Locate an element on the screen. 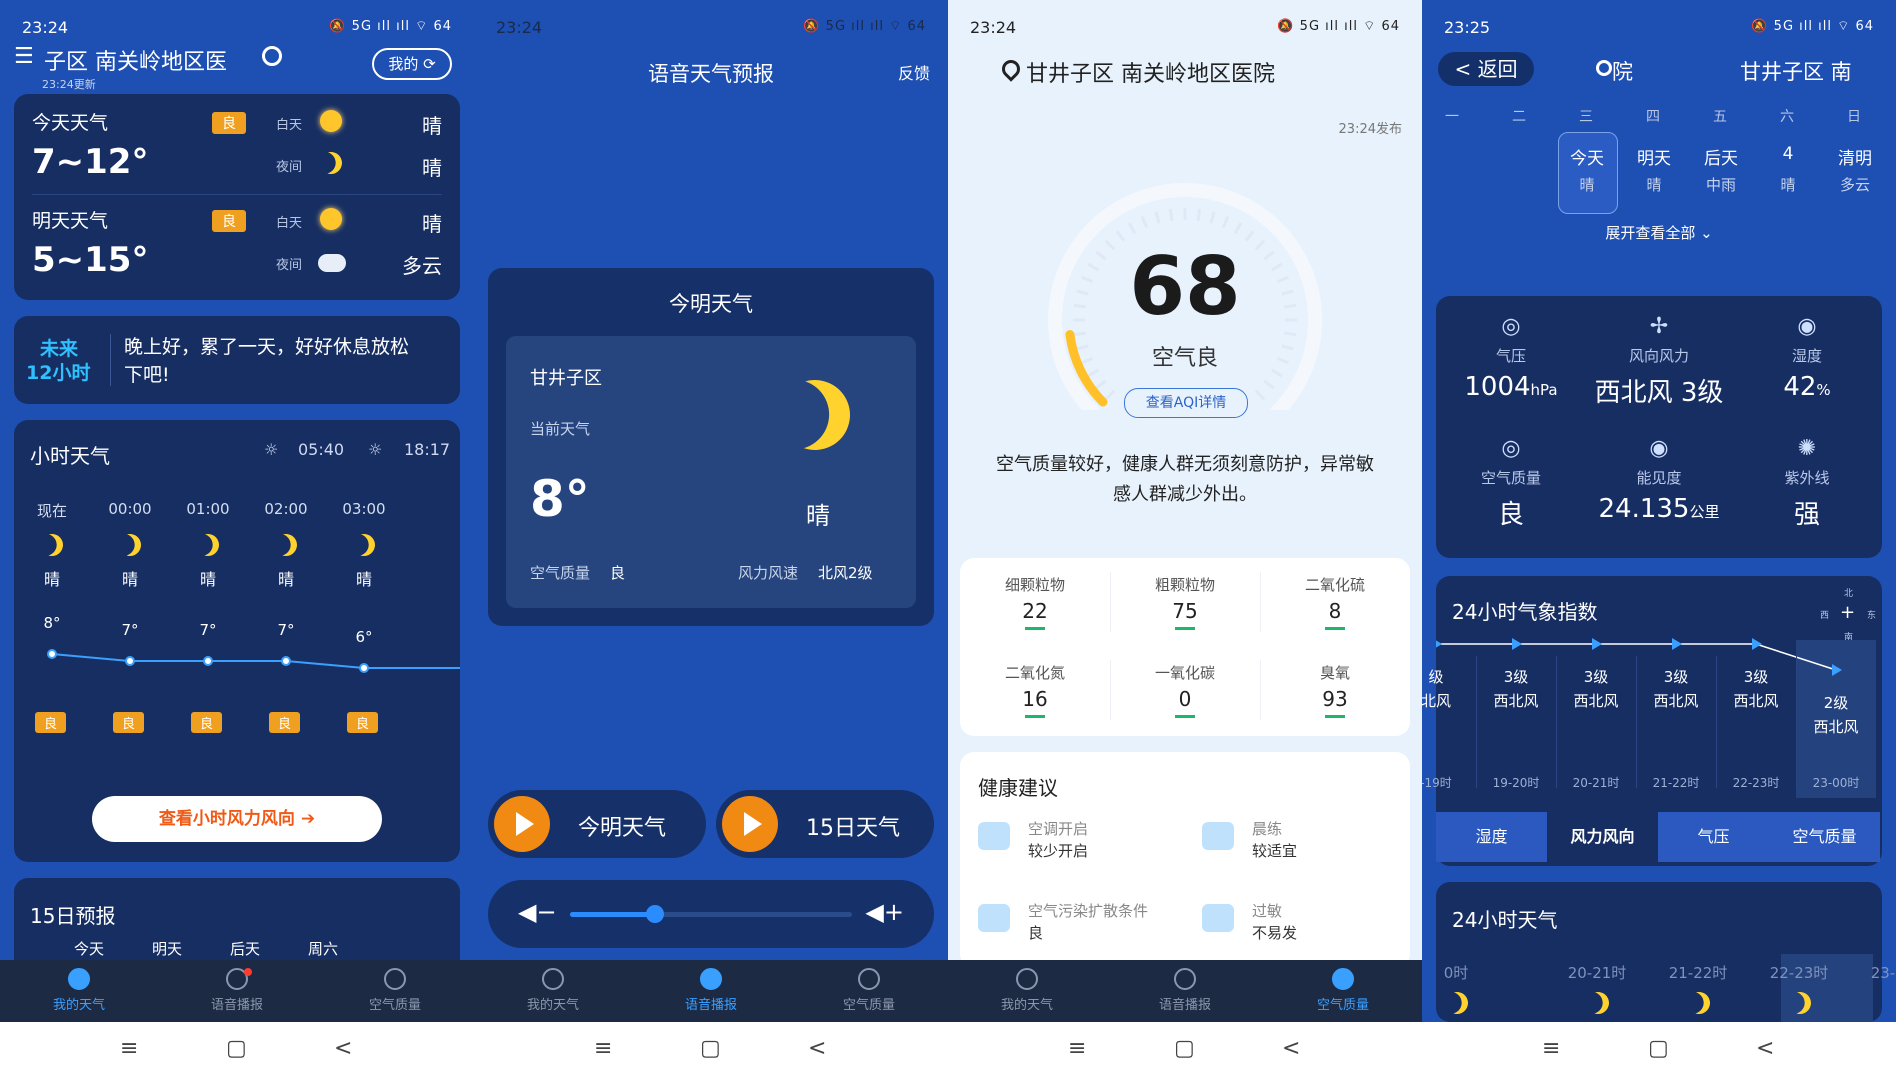 Image resolution: width=1896 pixels, height=1080 pixels. volume-down-icon: ◀− is located at coordinates (537, 912).